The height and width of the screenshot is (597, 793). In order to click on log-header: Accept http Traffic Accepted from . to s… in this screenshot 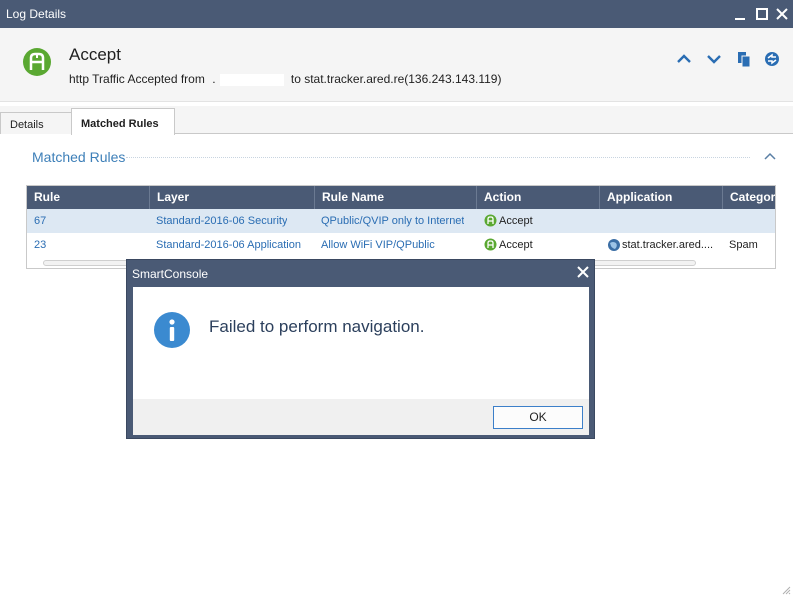, I will do `click(396, 65)`.